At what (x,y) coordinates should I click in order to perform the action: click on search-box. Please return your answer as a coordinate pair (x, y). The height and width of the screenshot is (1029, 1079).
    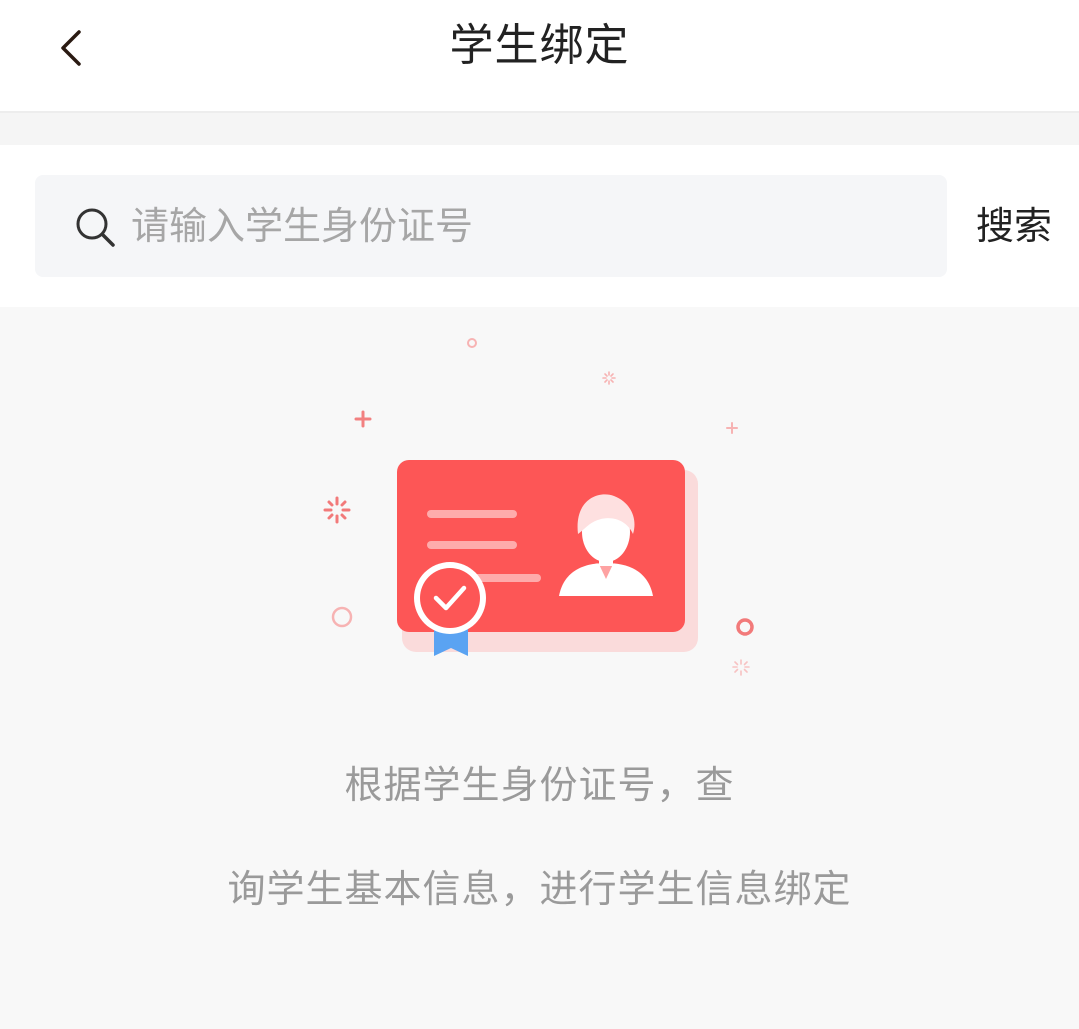
    Looking at the image, I should click on (491, 226).